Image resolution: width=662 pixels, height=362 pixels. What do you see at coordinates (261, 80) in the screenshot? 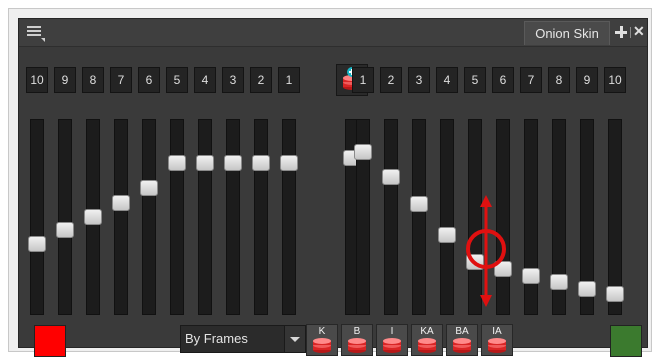
I see `before-frame-number: 2` at bounding box center [261, 80].